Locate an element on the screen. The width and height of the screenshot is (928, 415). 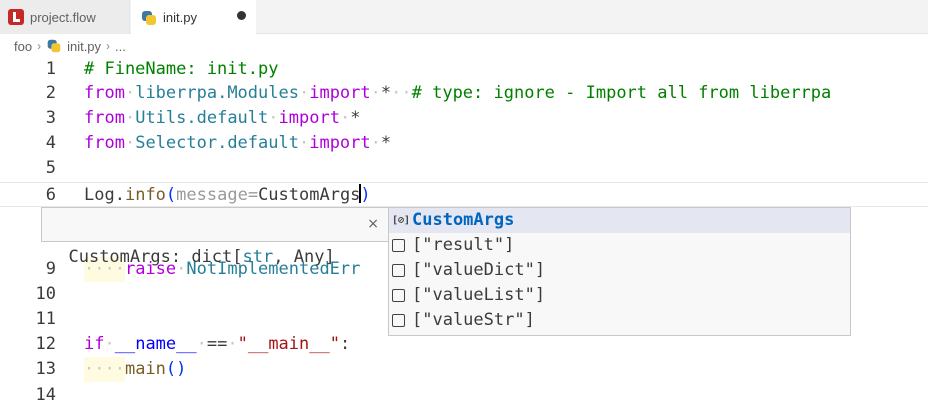
code-line: 14 is located at coordinates (464, 395).